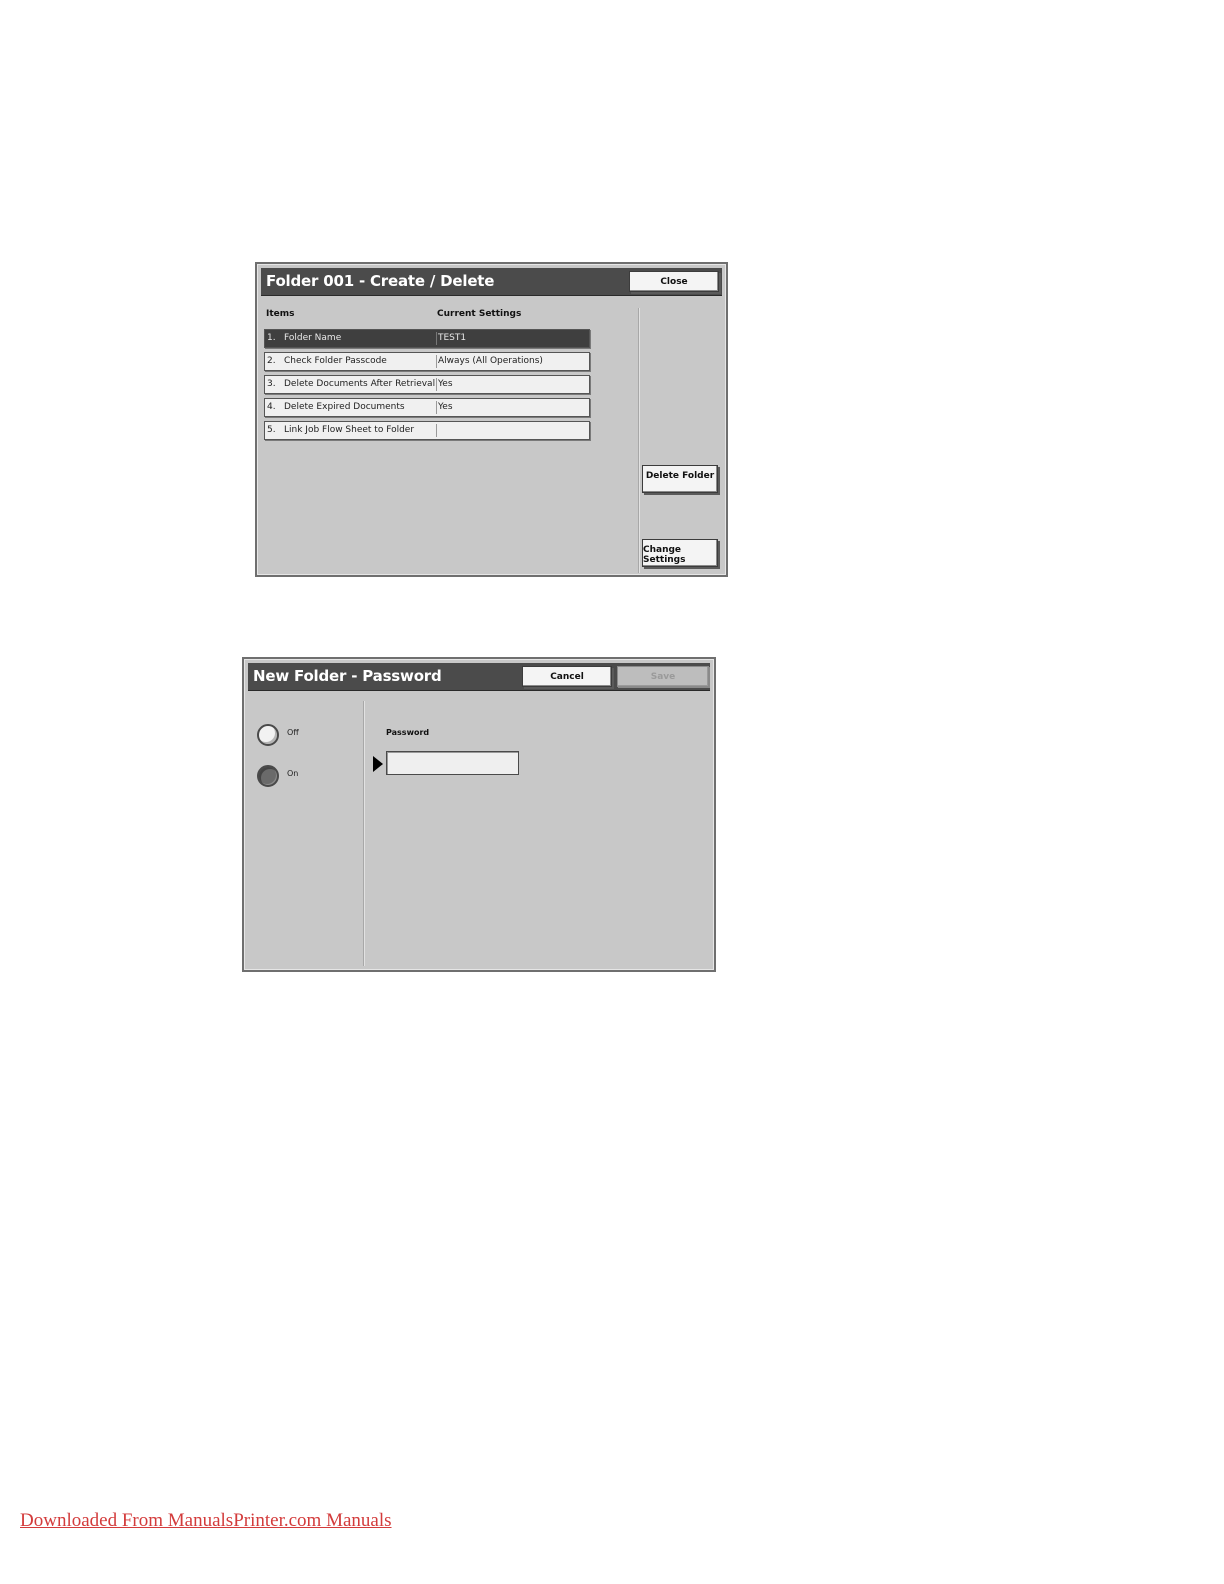  Describe the element at coordinates (271, 338) in the screenshot. I see `row-number: 1.` at that location.